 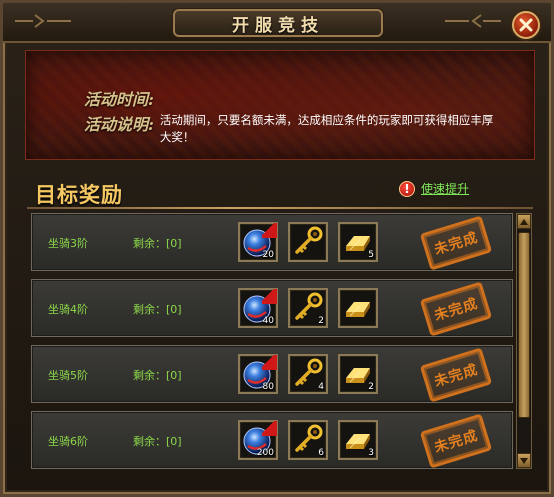 What do you see at coordinates (326, 128) in the screenshot?
I see `event-desc-text: 活动期间，只要名额未满，达成相应条件的玩家即可获得相应丰厚大奖！` at bounding box center [326, 128].